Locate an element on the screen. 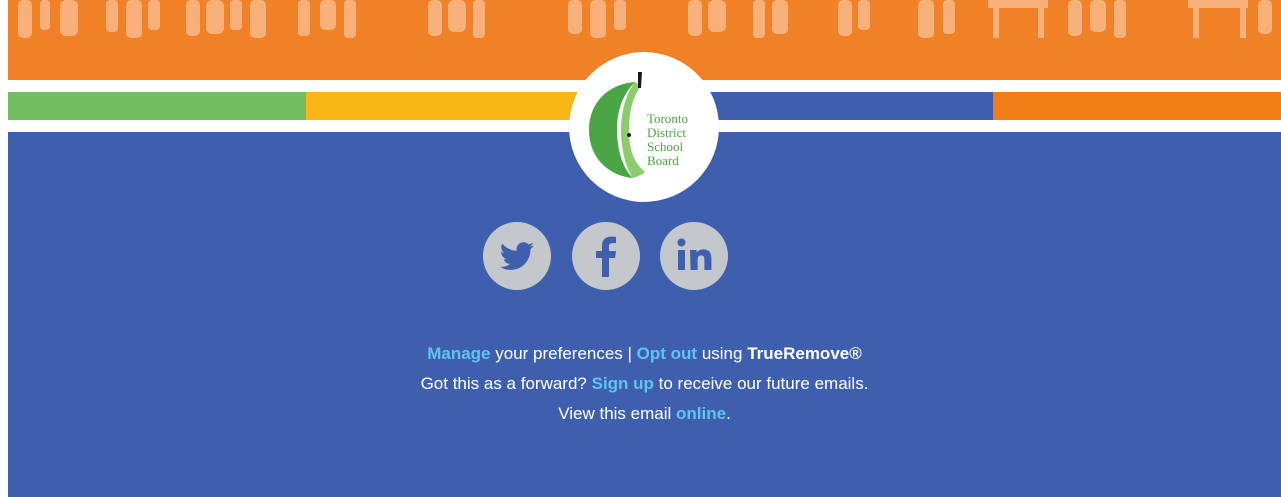  twitter-icon is located at coordinates (516, 256).